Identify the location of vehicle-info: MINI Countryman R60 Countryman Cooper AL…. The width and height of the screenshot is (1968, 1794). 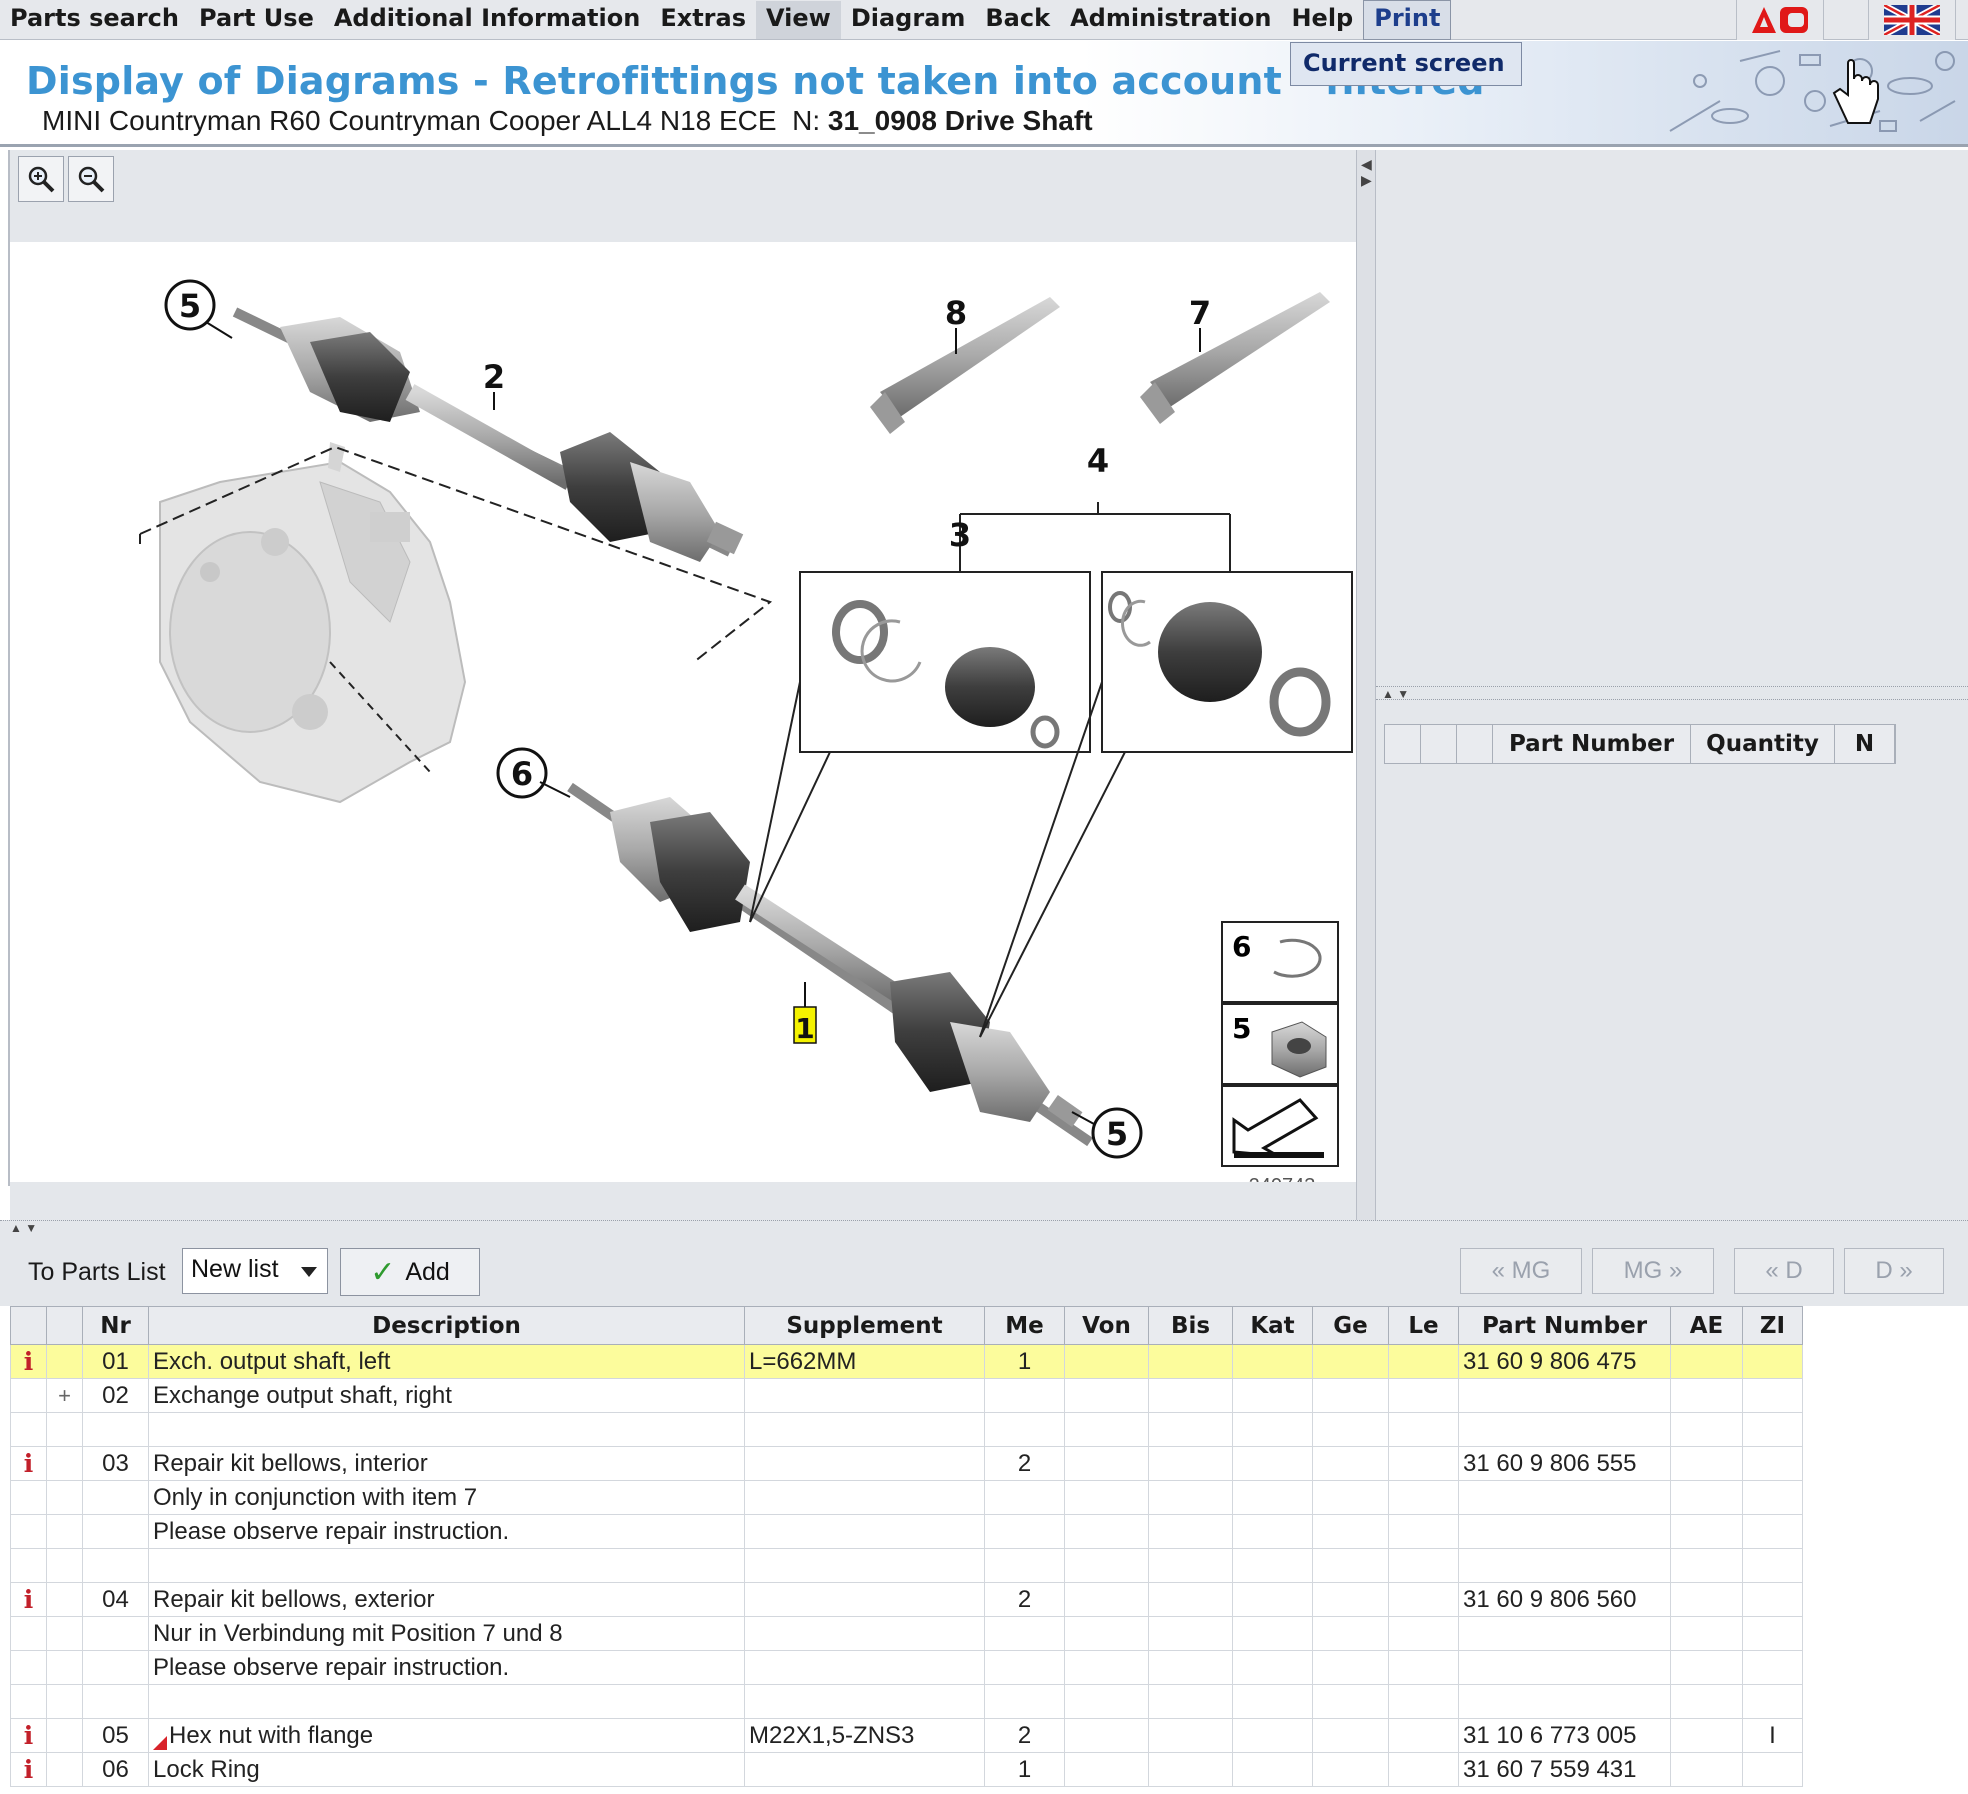
(567, 121).